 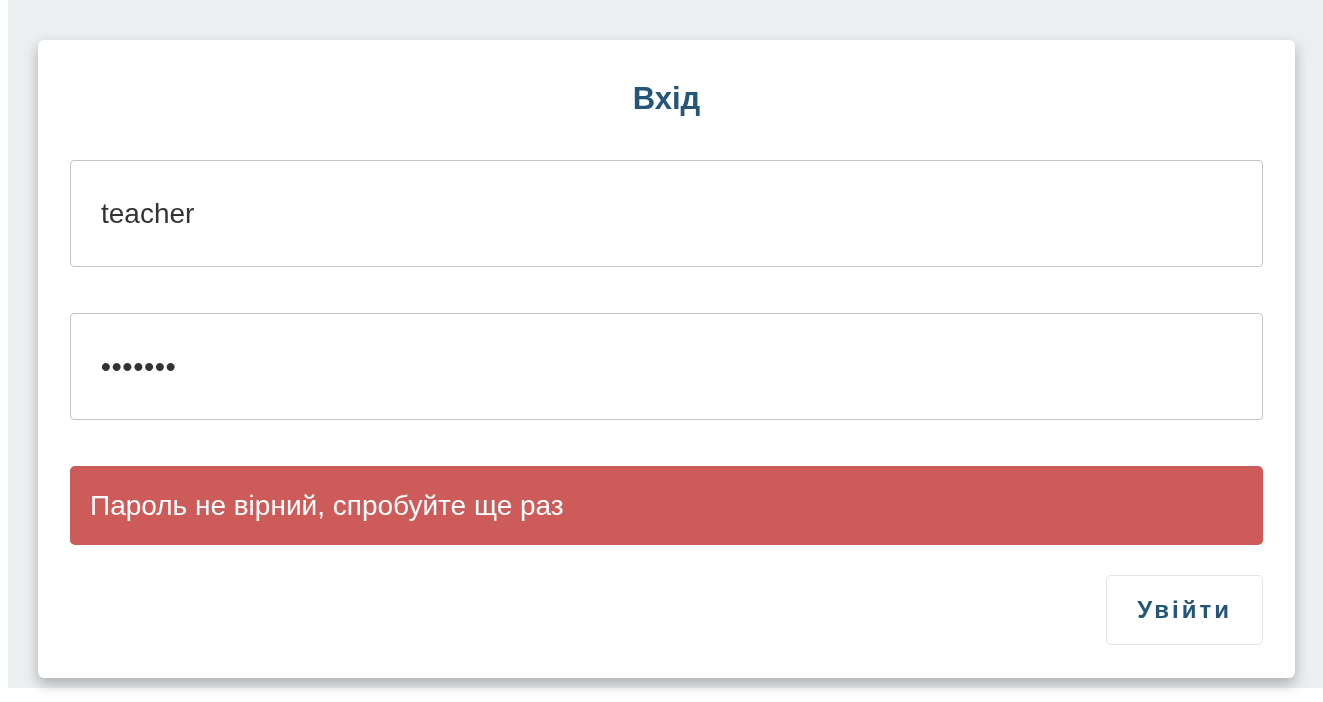 I want to click on login-button: Увійти, so click(x=1184, y=610).